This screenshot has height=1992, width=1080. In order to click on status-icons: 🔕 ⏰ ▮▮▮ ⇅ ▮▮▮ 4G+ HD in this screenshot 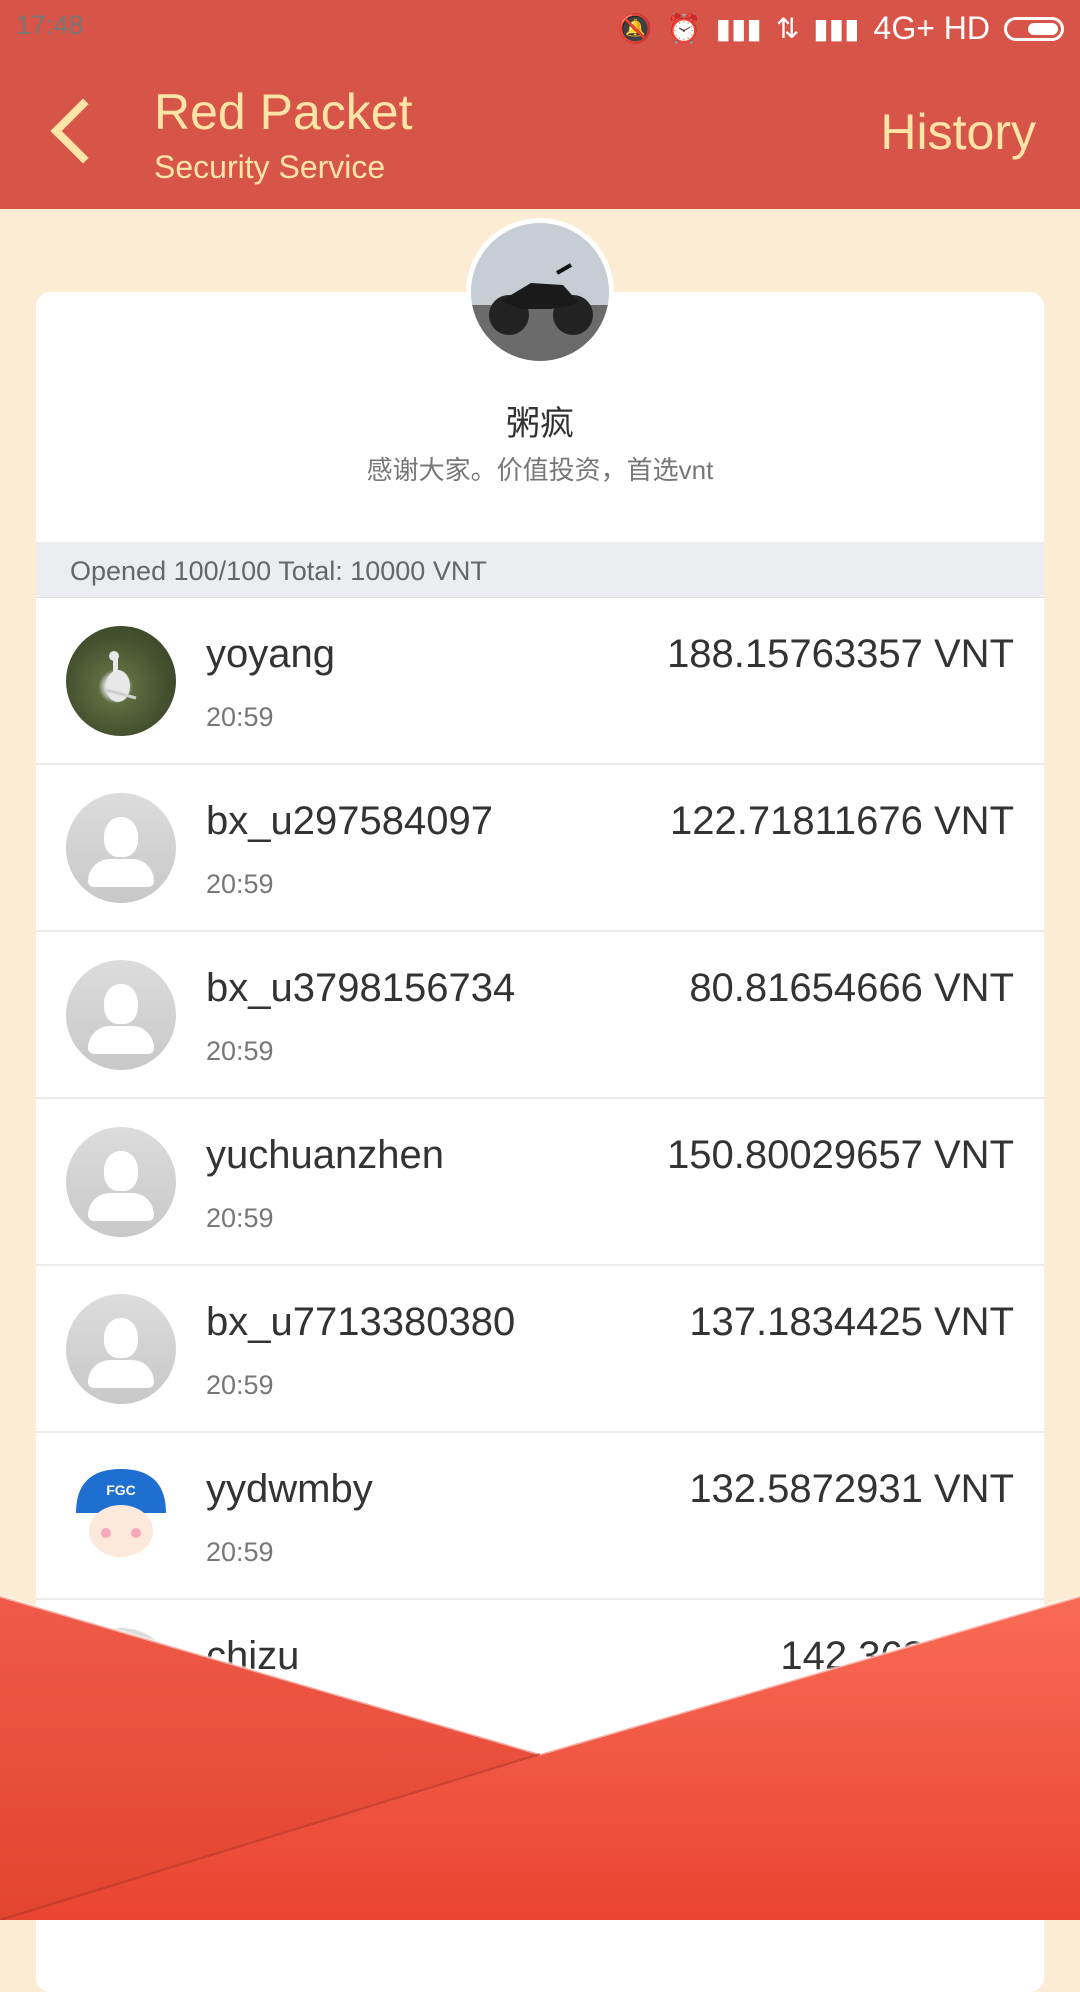, I will do `click(841, 28)`.